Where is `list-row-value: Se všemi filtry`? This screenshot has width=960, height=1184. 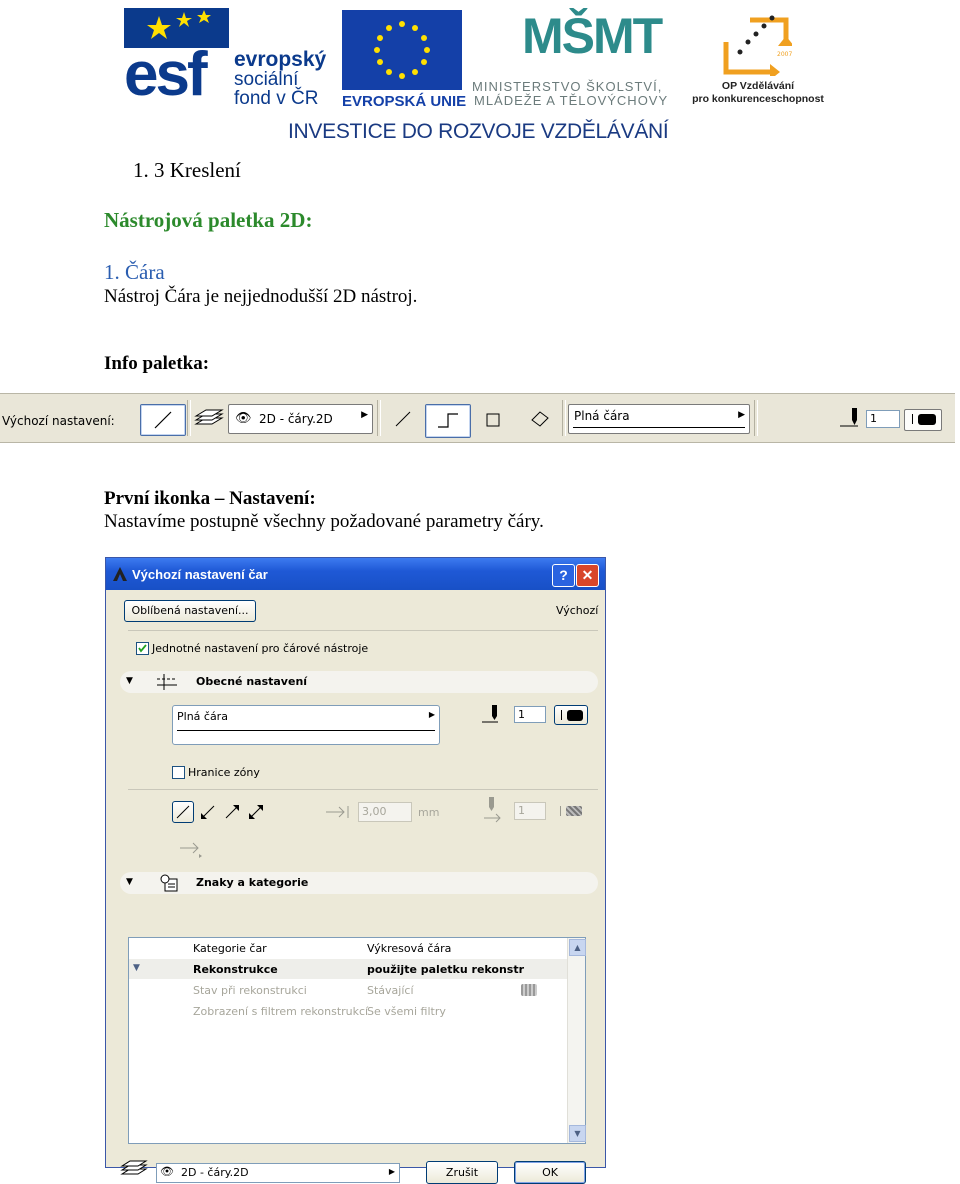
list-row-value: Se všemi filtry is located at coordinates (406, 1011).